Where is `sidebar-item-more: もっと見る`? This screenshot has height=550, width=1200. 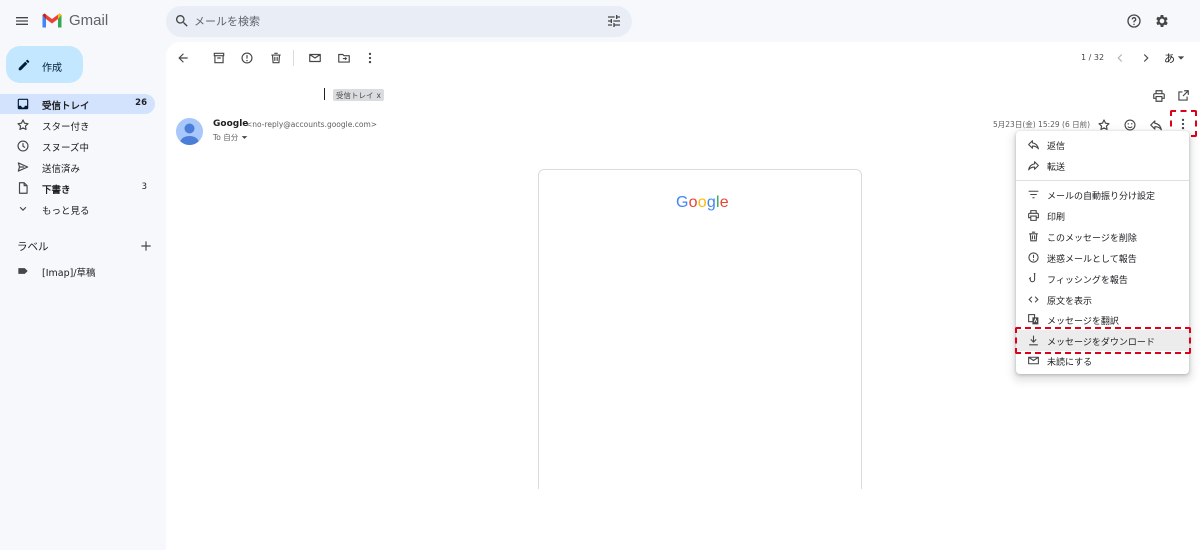 sidebar-item-more: もっと見る is located at coordinates (77, 209).